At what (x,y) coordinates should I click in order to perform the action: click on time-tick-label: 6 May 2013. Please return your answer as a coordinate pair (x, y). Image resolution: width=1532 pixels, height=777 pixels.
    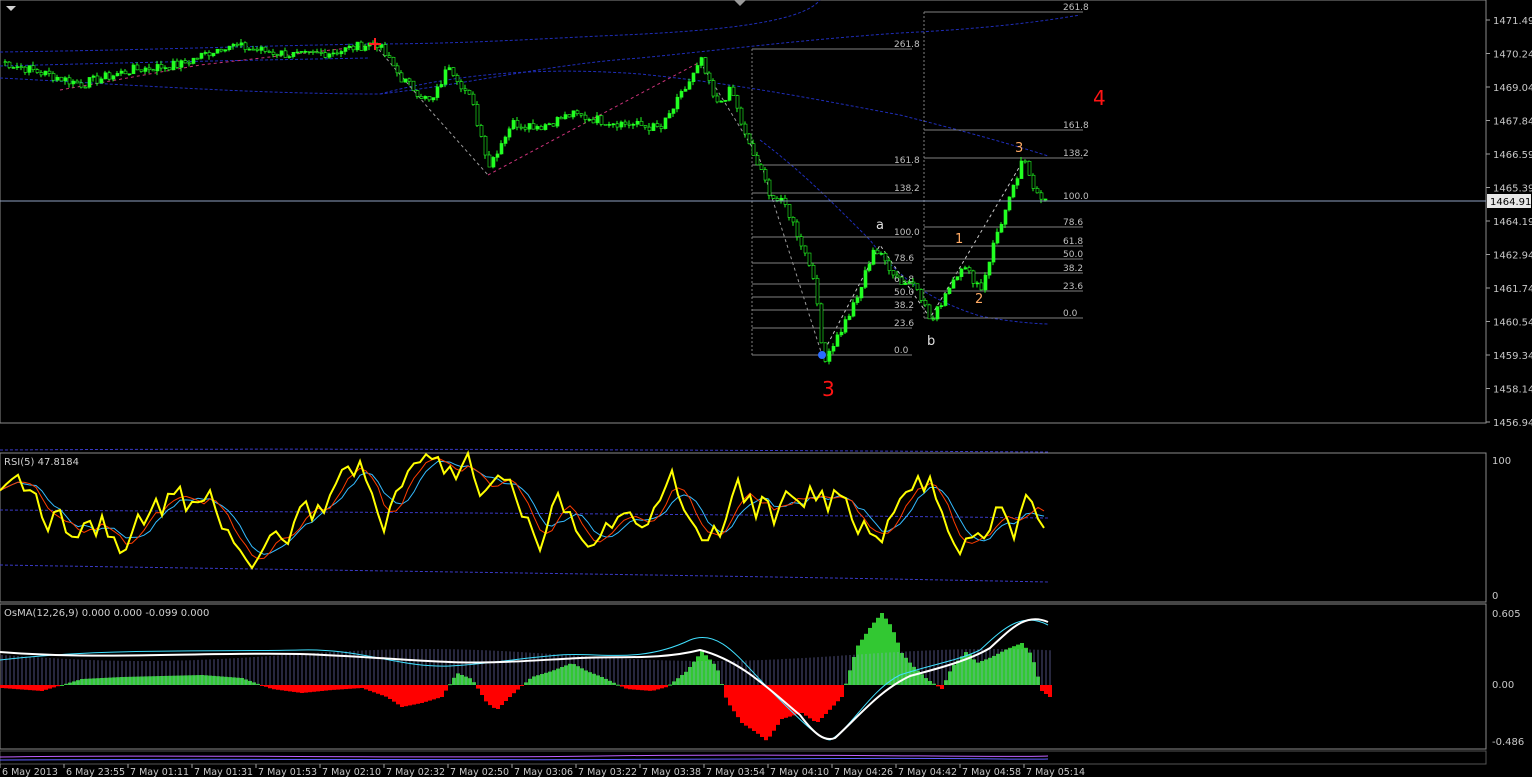
    Looking at the image, I should click on (30, 772).